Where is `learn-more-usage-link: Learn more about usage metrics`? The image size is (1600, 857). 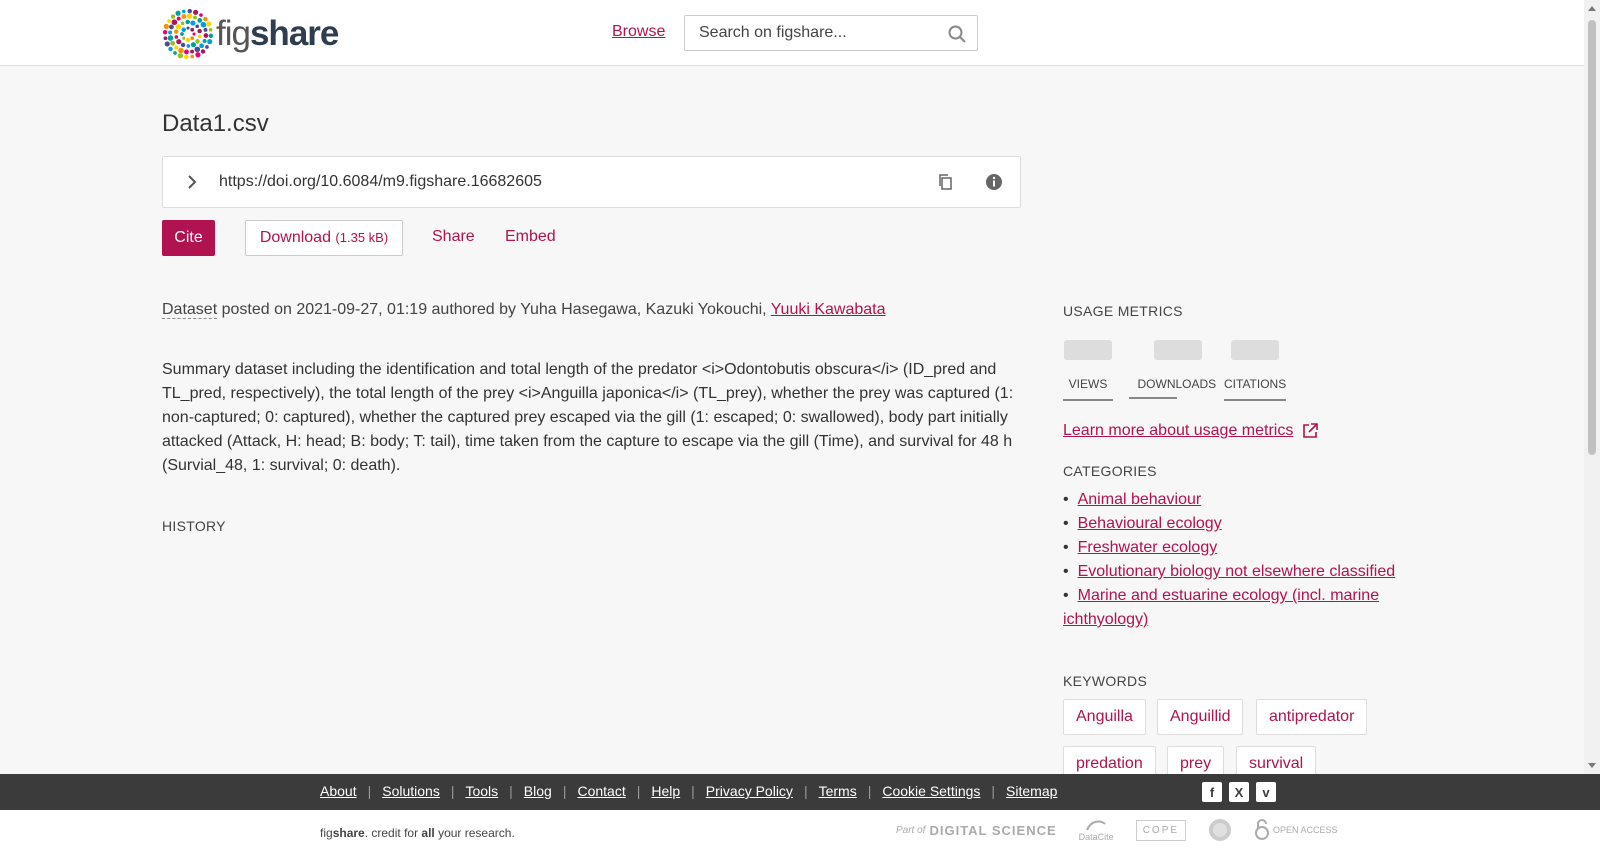 learn-more-usage-link: Learn more about usage metrics is located at coordinates (1191, 431).